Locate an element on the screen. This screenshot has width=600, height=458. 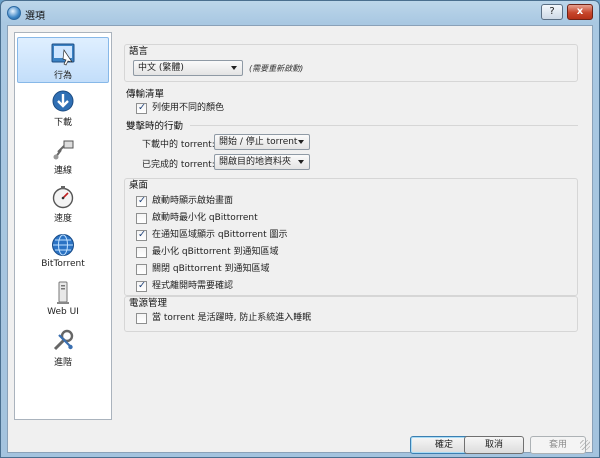
category-webui: Web UI is located at coordinates (63, 300).